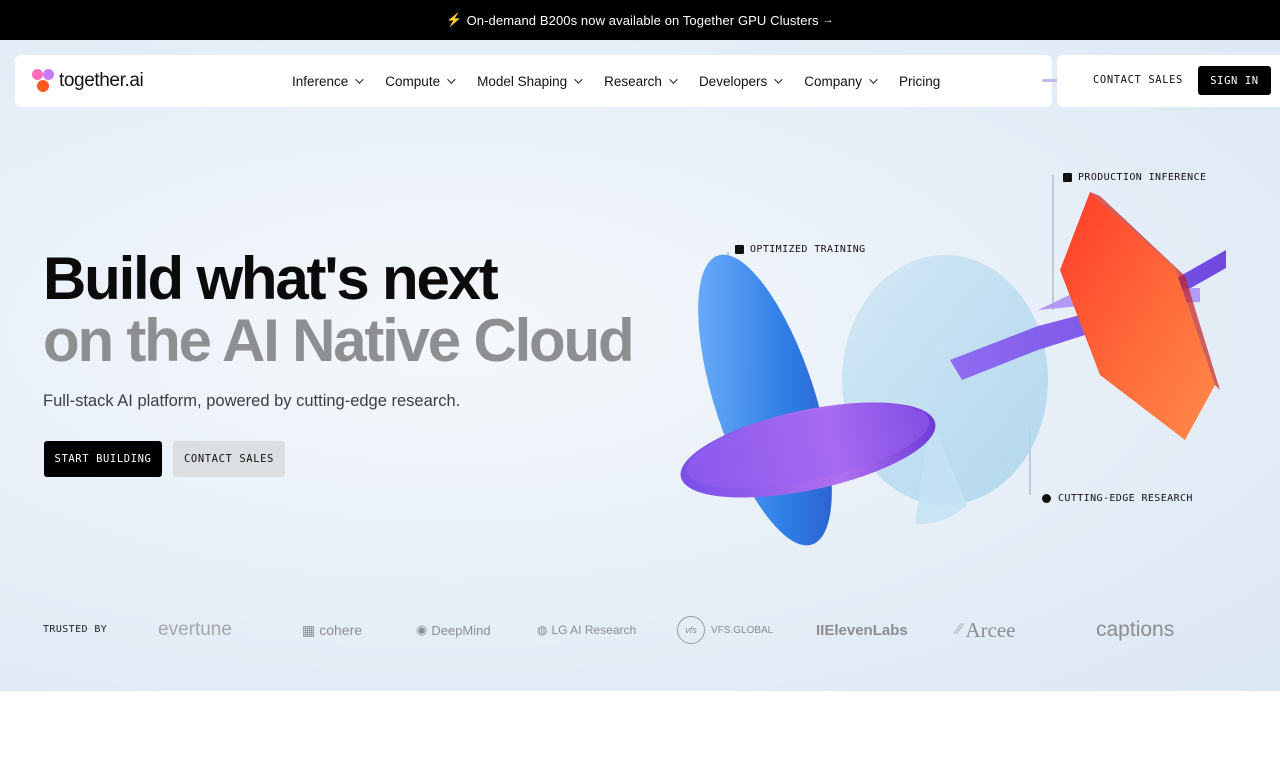  I want to click on hero-headline-secondary: on the AI Native Cloud, so click(339, 340).